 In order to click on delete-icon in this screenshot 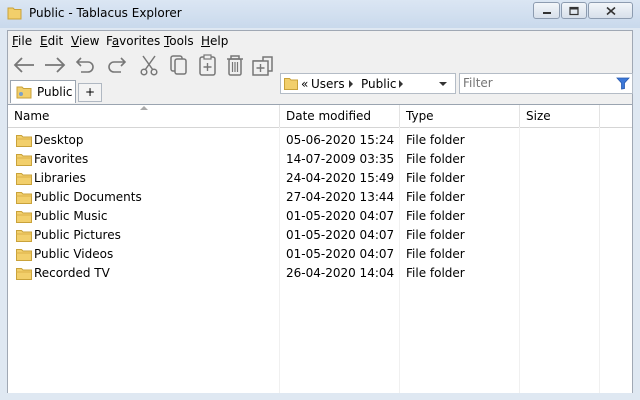, I will do `click(235, 65)`.